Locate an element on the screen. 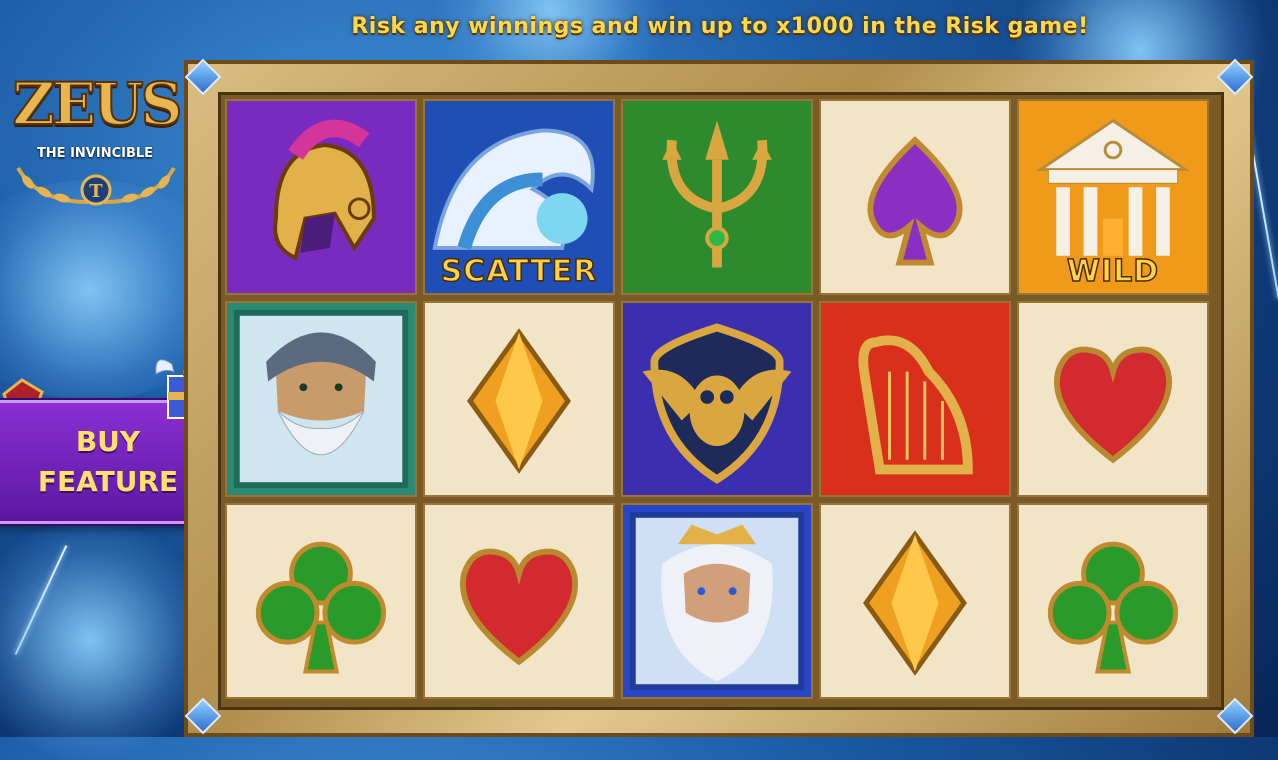  reel-cell-scatter: SCATTER is located at coordinates (519, 197).